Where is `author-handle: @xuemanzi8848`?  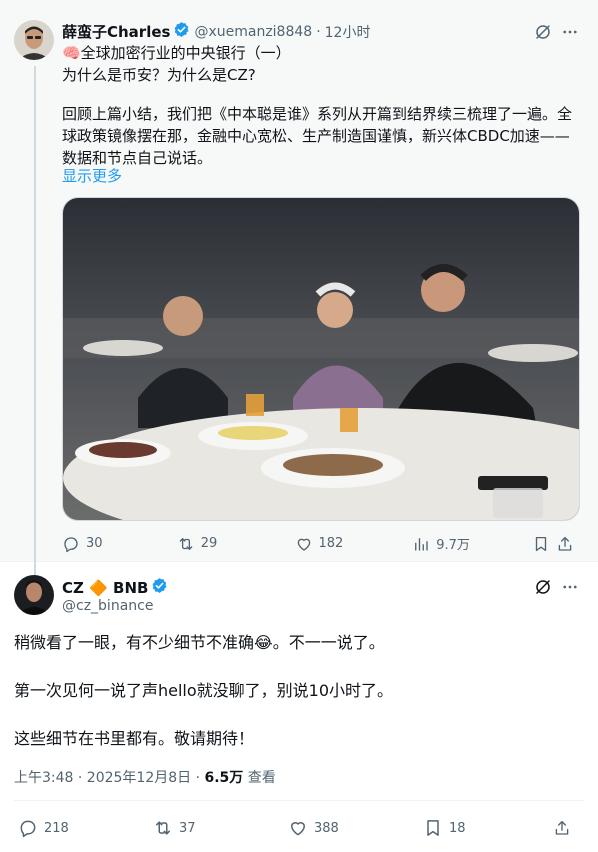 author-handle: @xuemanzi8848 is located at coordinates (253, 32).